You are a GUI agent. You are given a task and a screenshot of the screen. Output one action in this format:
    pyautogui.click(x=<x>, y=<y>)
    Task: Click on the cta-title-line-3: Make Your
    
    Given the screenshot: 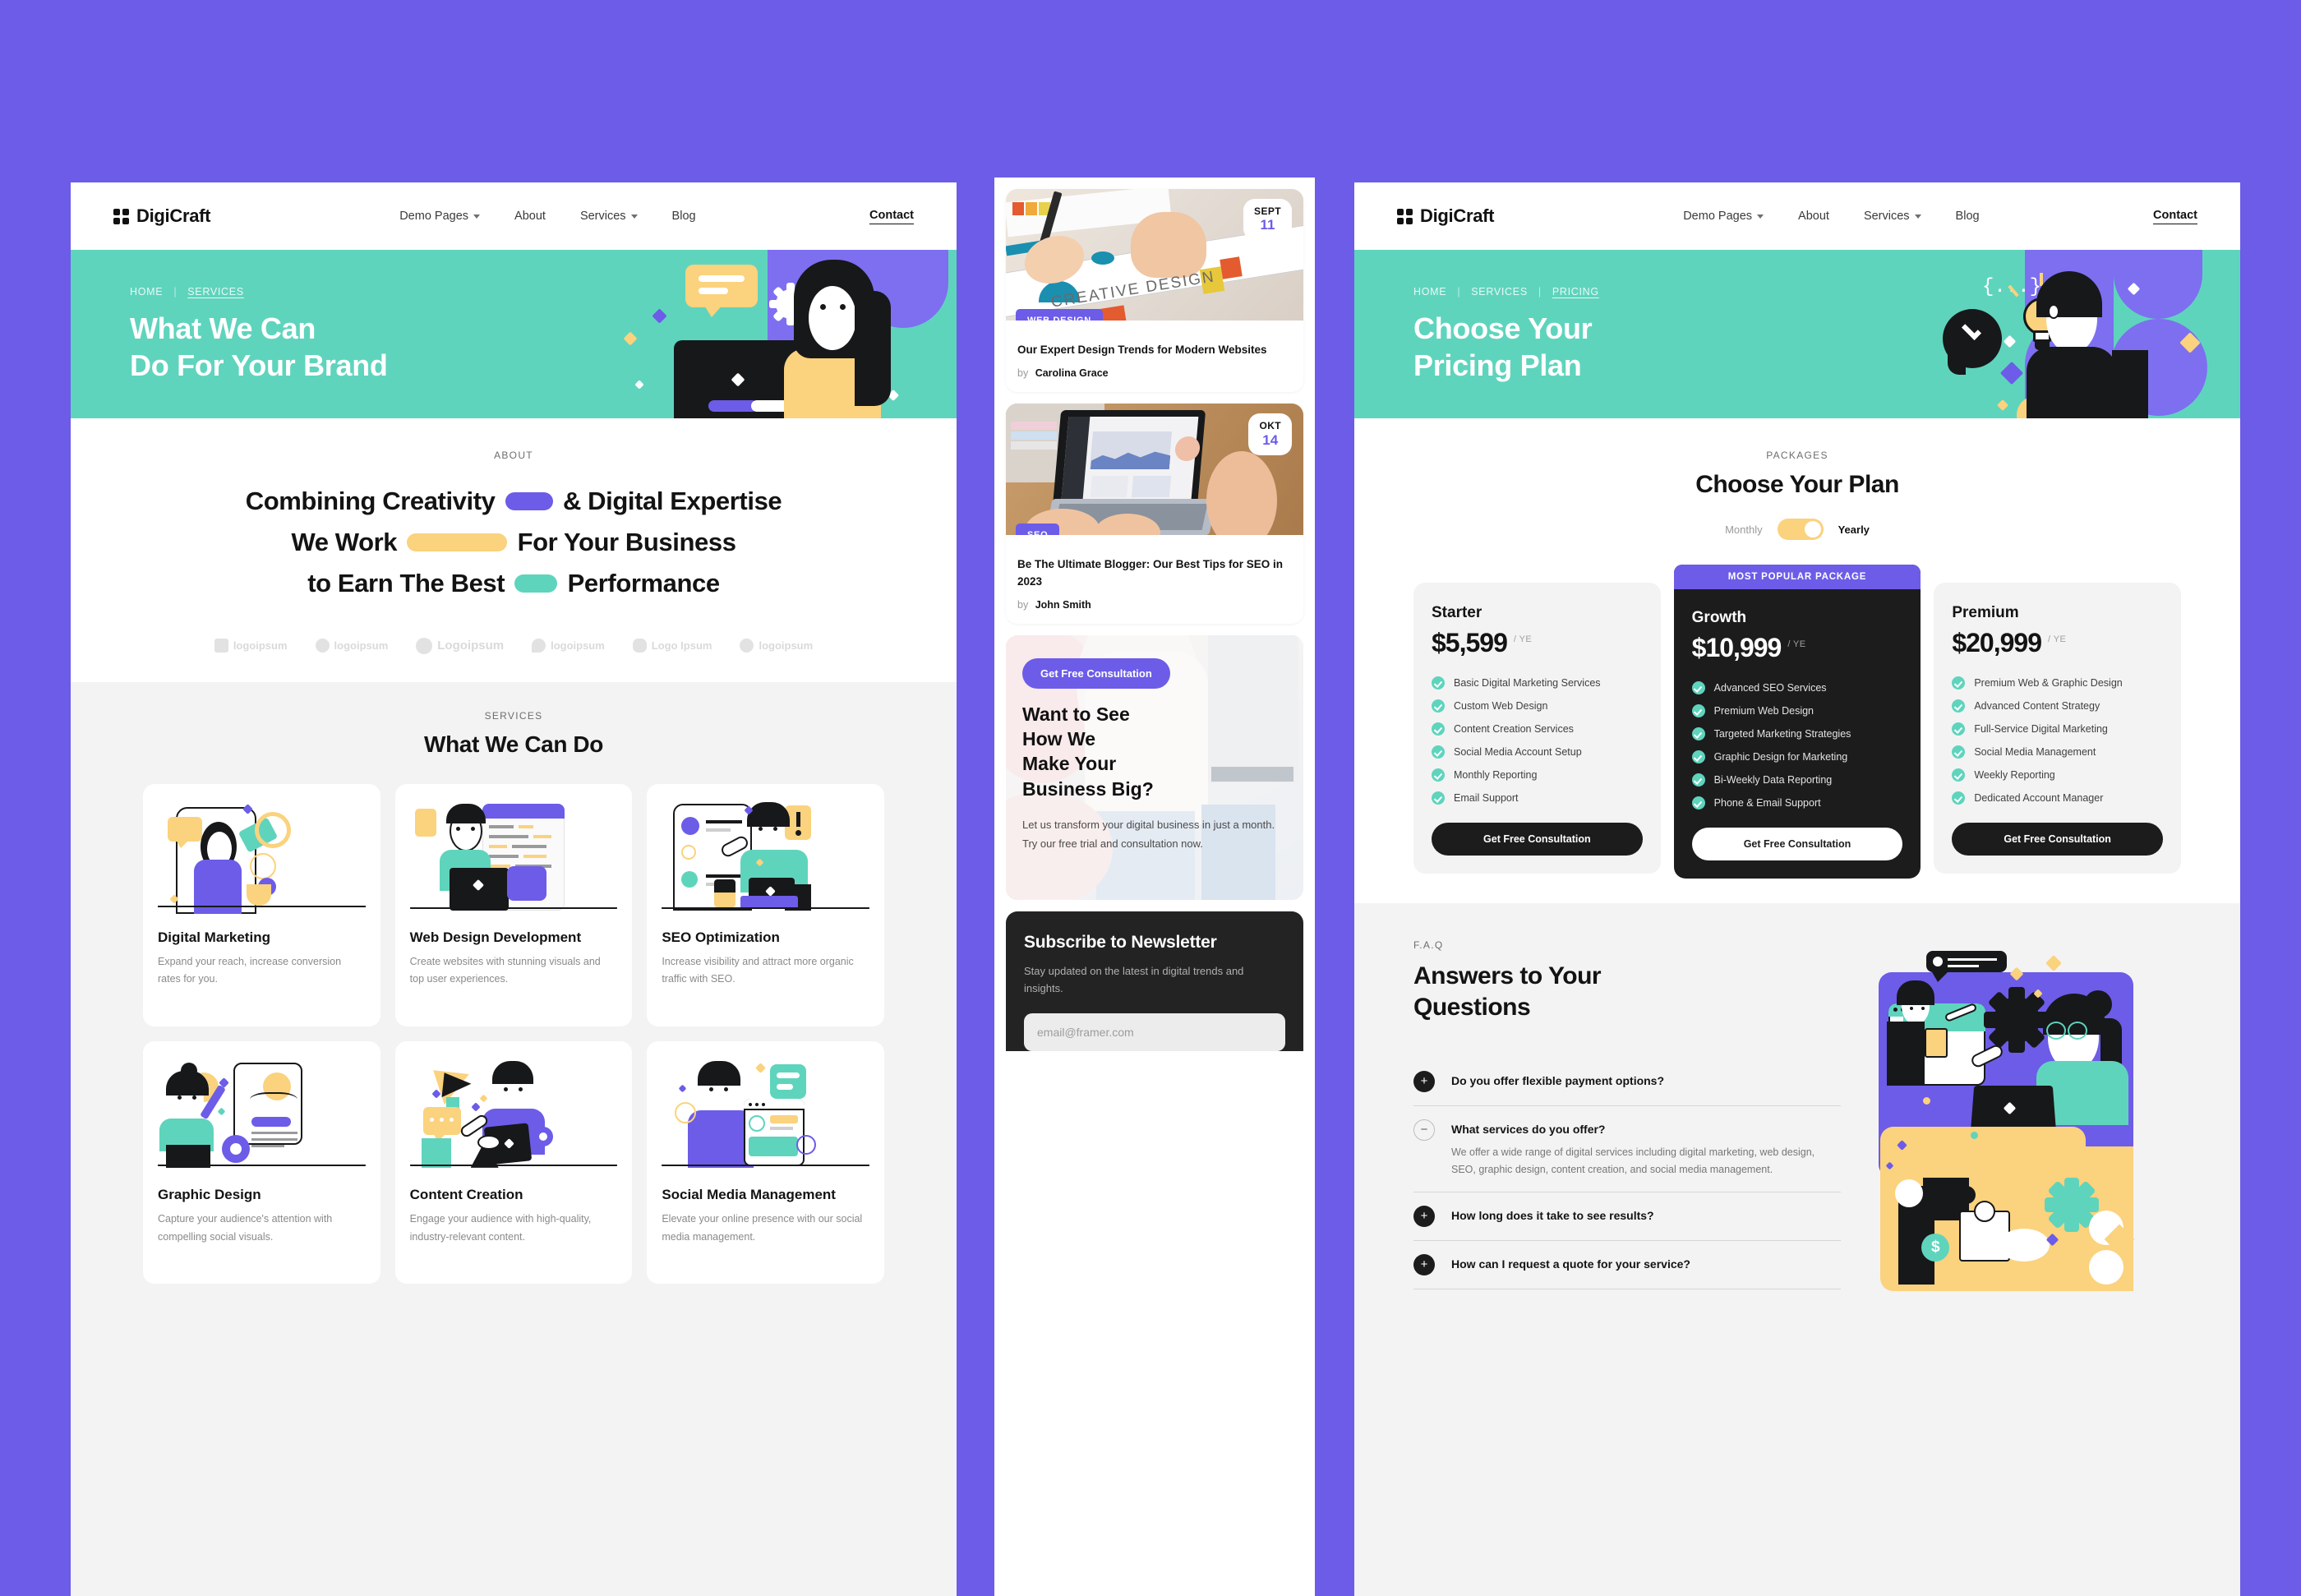 What is the action you would take?
    pyautogui.click(x=1069, y=764)
    